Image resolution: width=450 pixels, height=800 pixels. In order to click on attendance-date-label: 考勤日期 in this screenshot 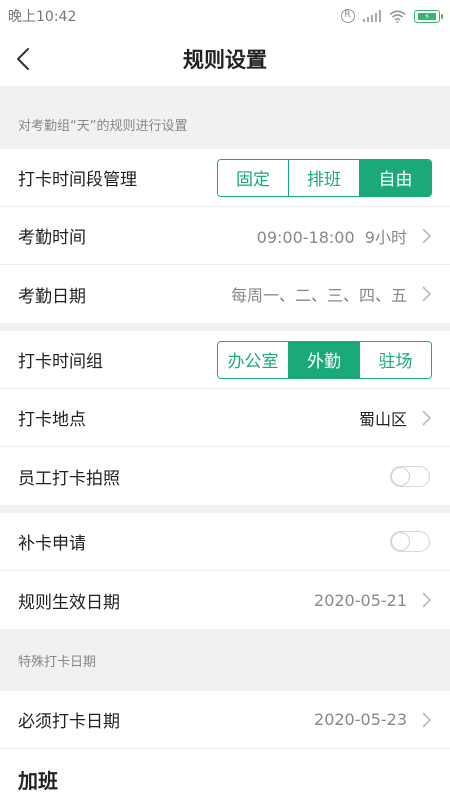, I will do `click(52, 296)`.